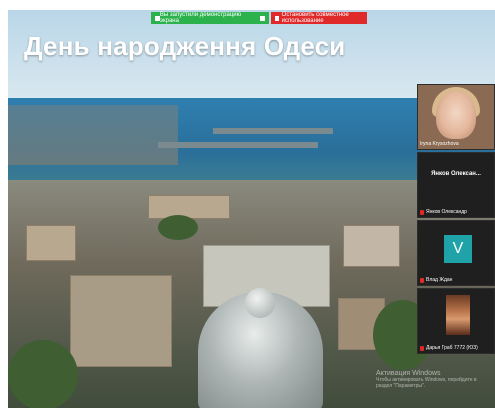 The image size is (495, 416). I want to click on stop-icon, so click(277, 18).